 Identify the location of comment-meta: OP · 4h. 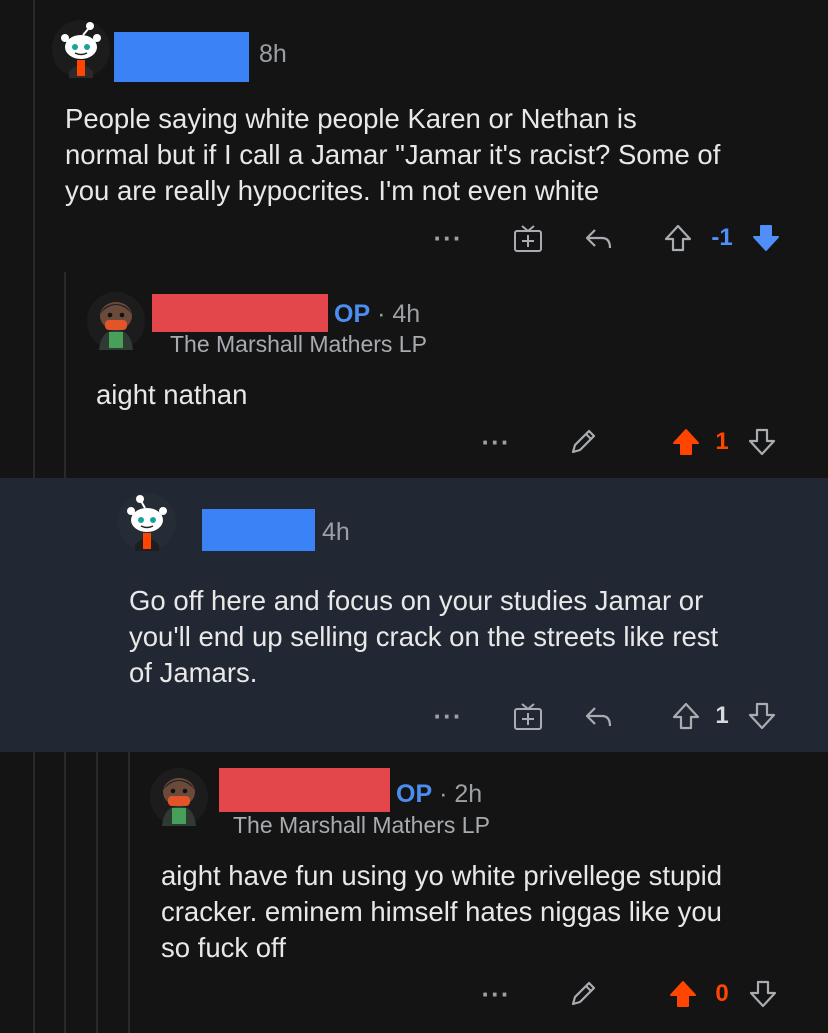
(377, 314).